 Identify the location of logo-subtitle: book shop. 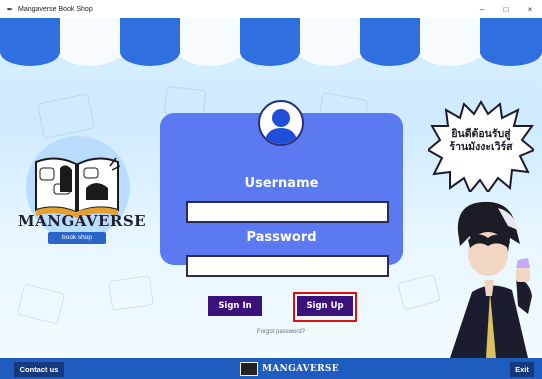
(77, 238).